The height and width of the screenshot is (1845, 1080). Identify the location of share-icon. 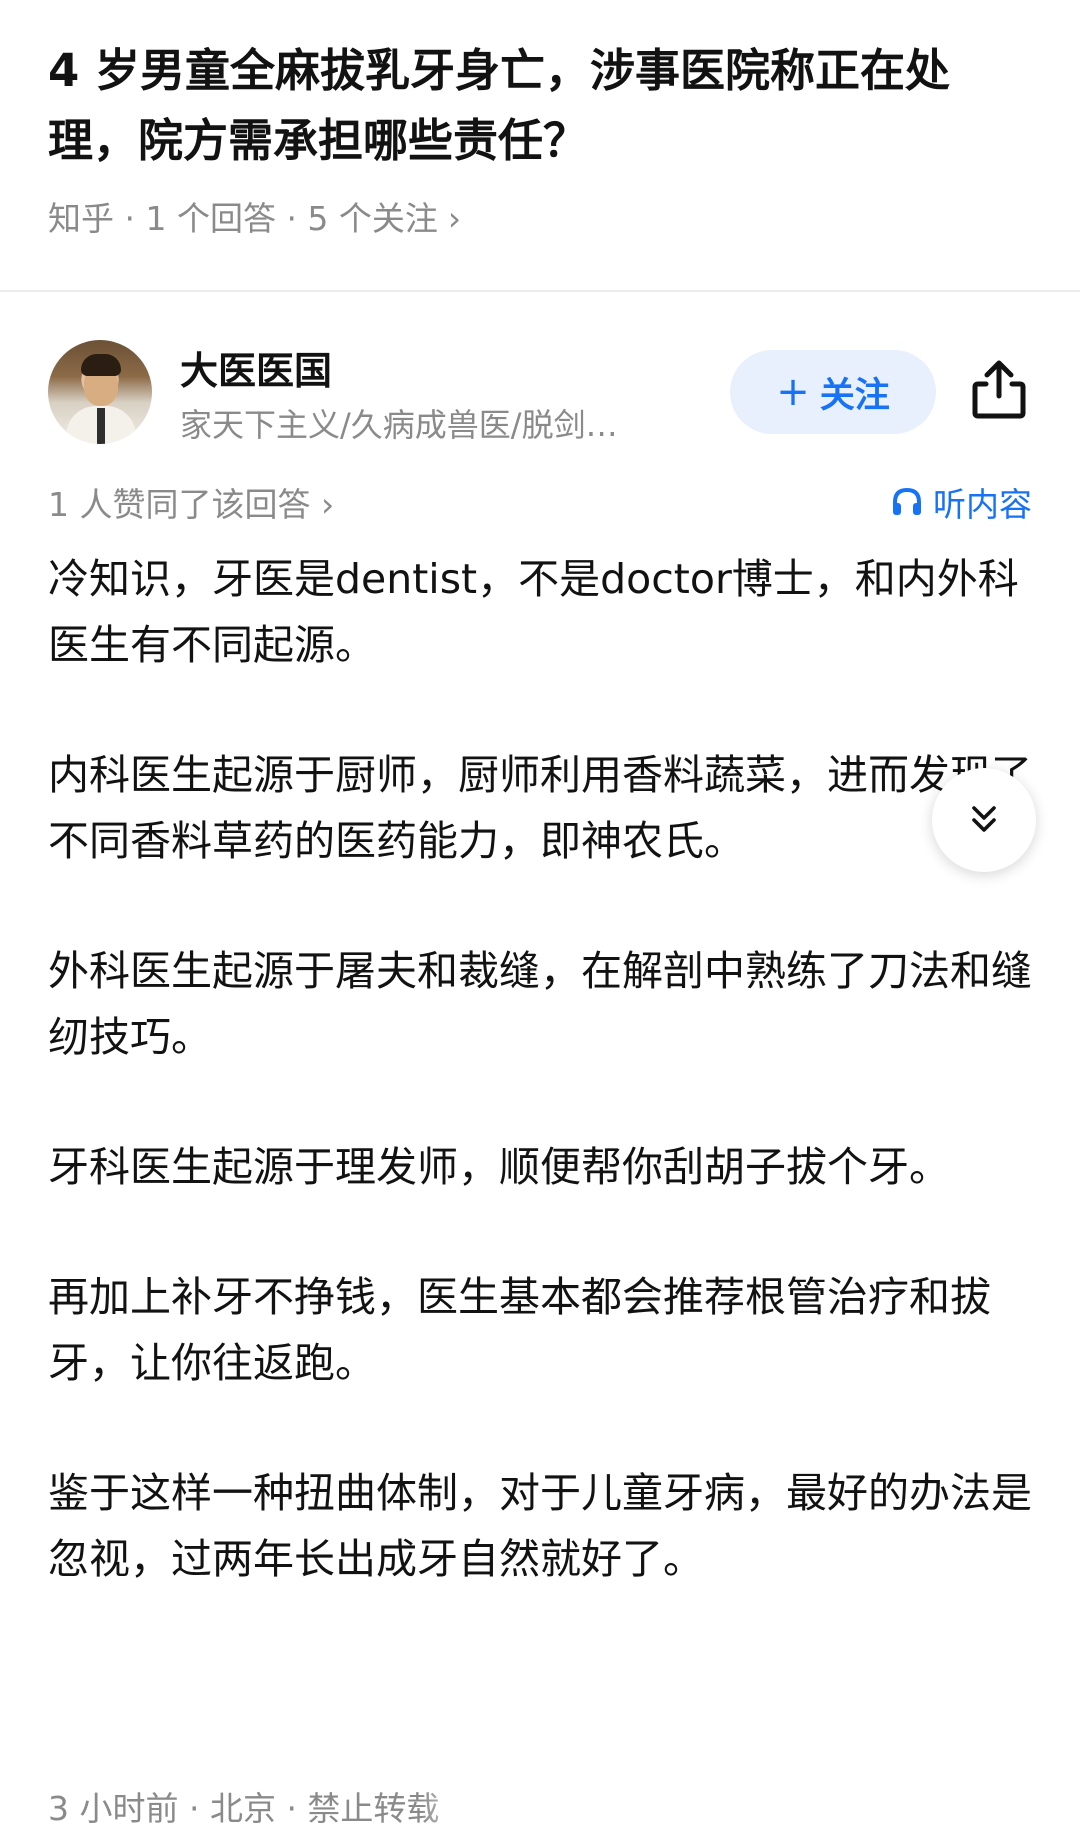
(999, 389).